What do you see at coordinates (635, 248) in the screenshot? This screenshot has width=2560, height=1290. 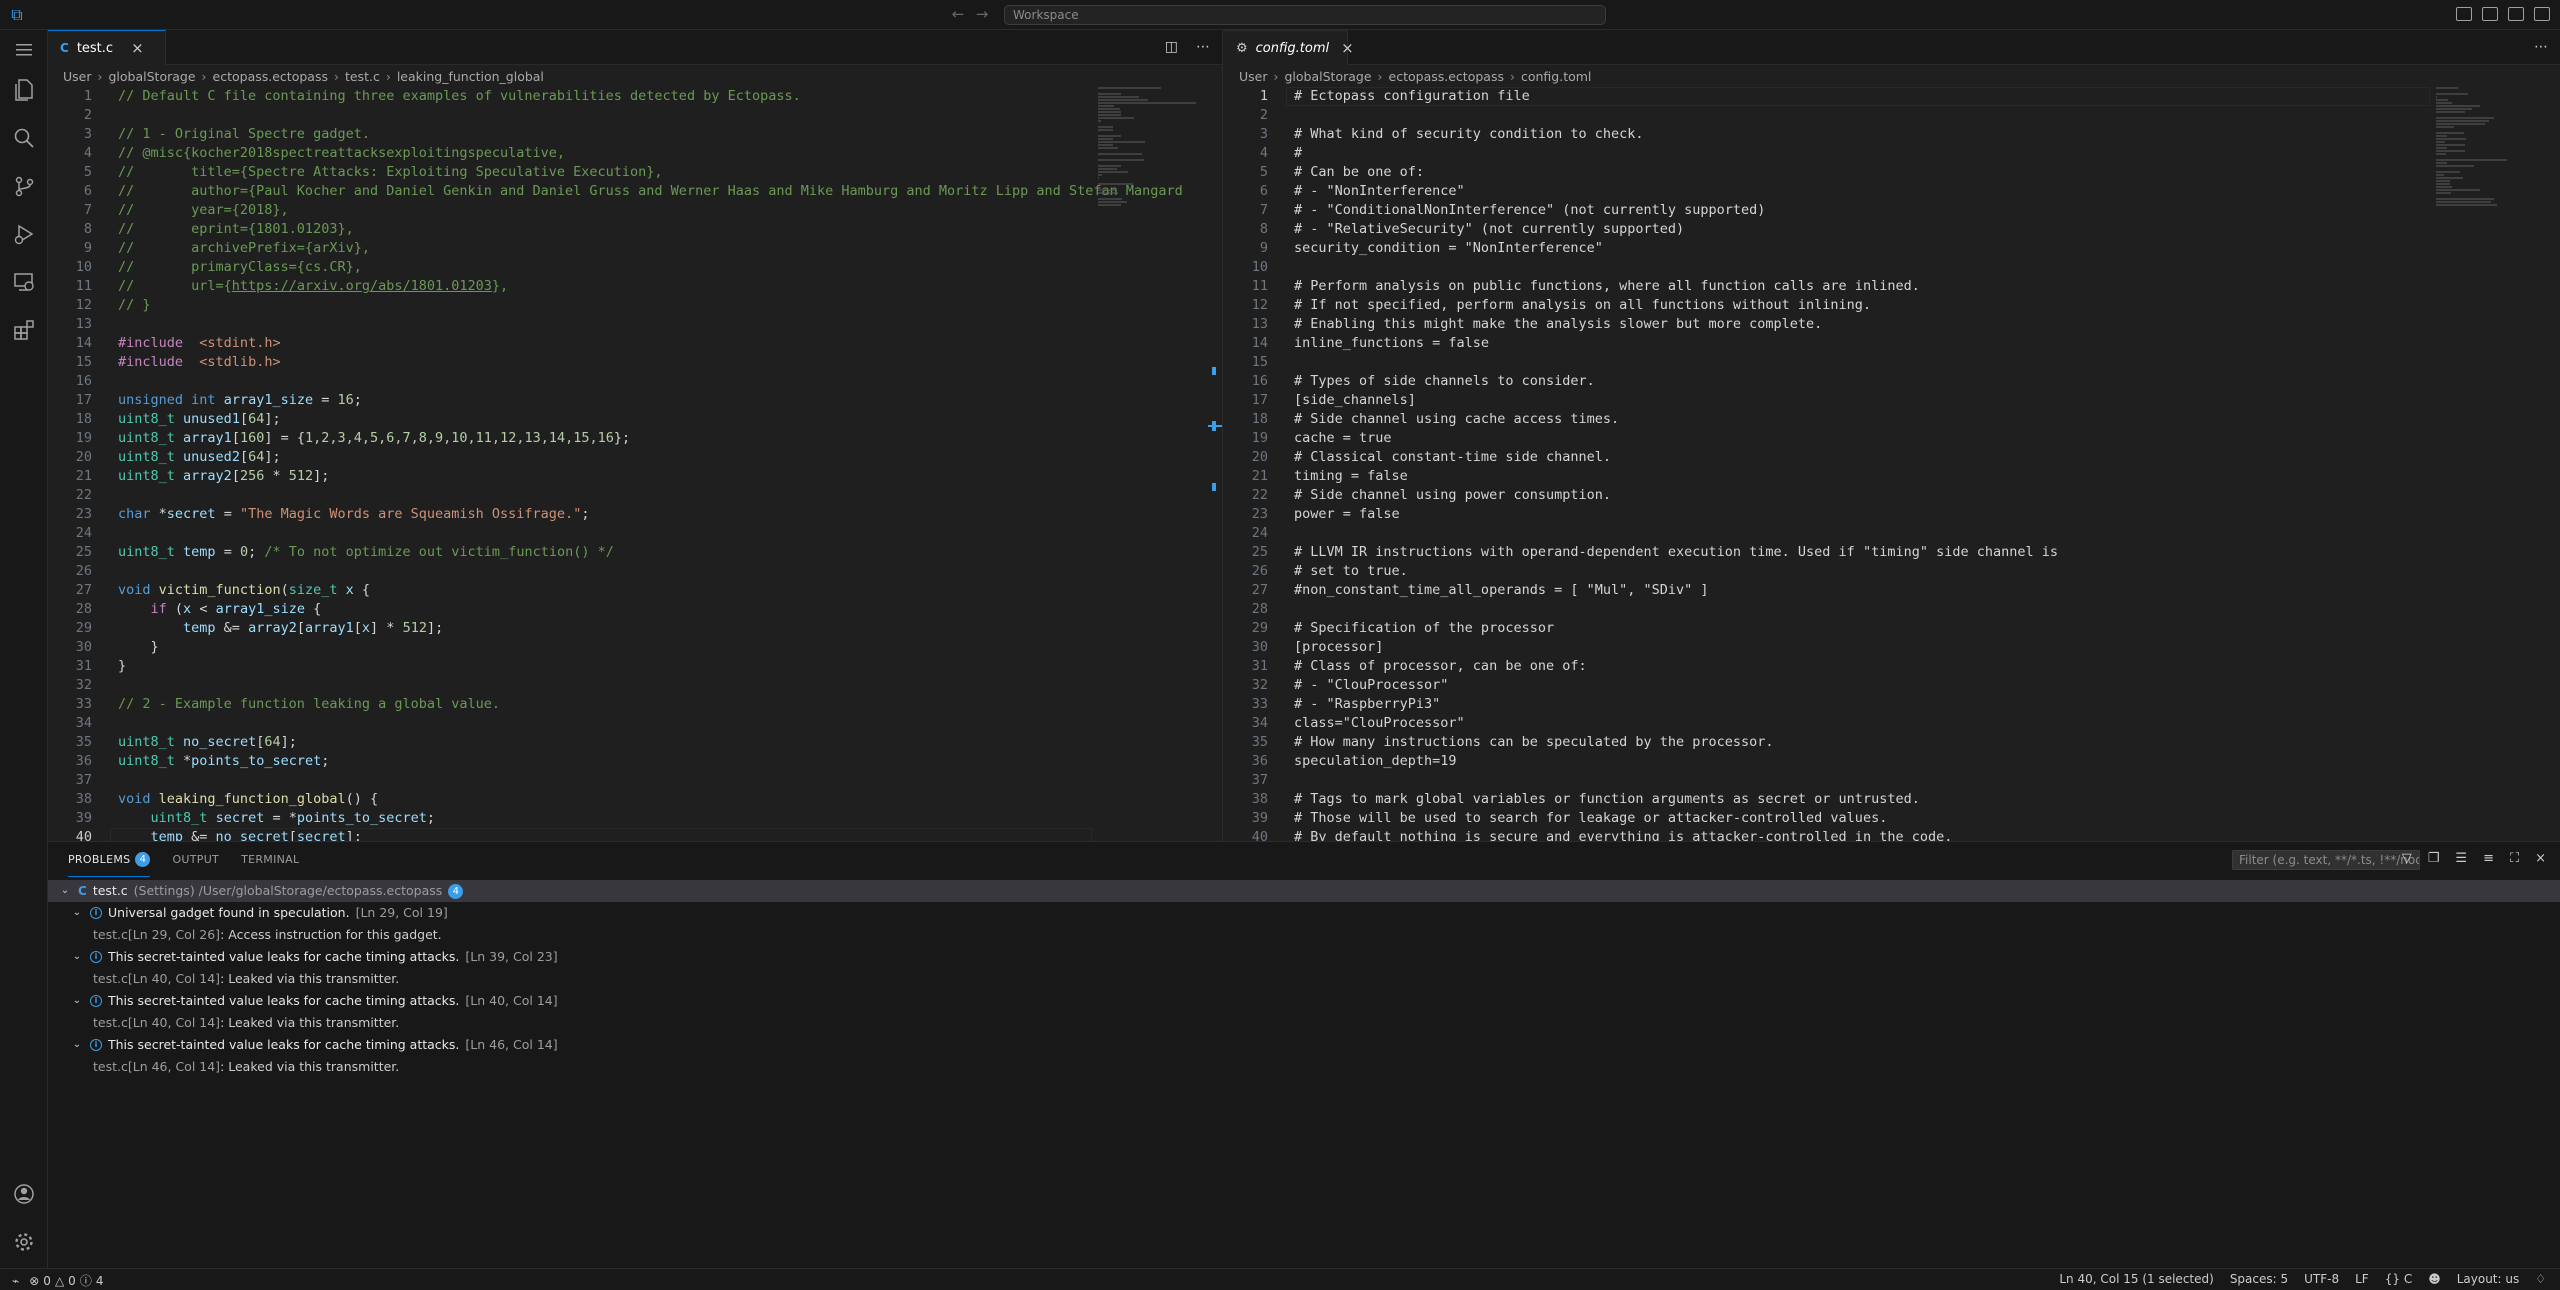 I see `code-line: 9 // archivePrefix={arXiv},` at bounding box center [635, 248].